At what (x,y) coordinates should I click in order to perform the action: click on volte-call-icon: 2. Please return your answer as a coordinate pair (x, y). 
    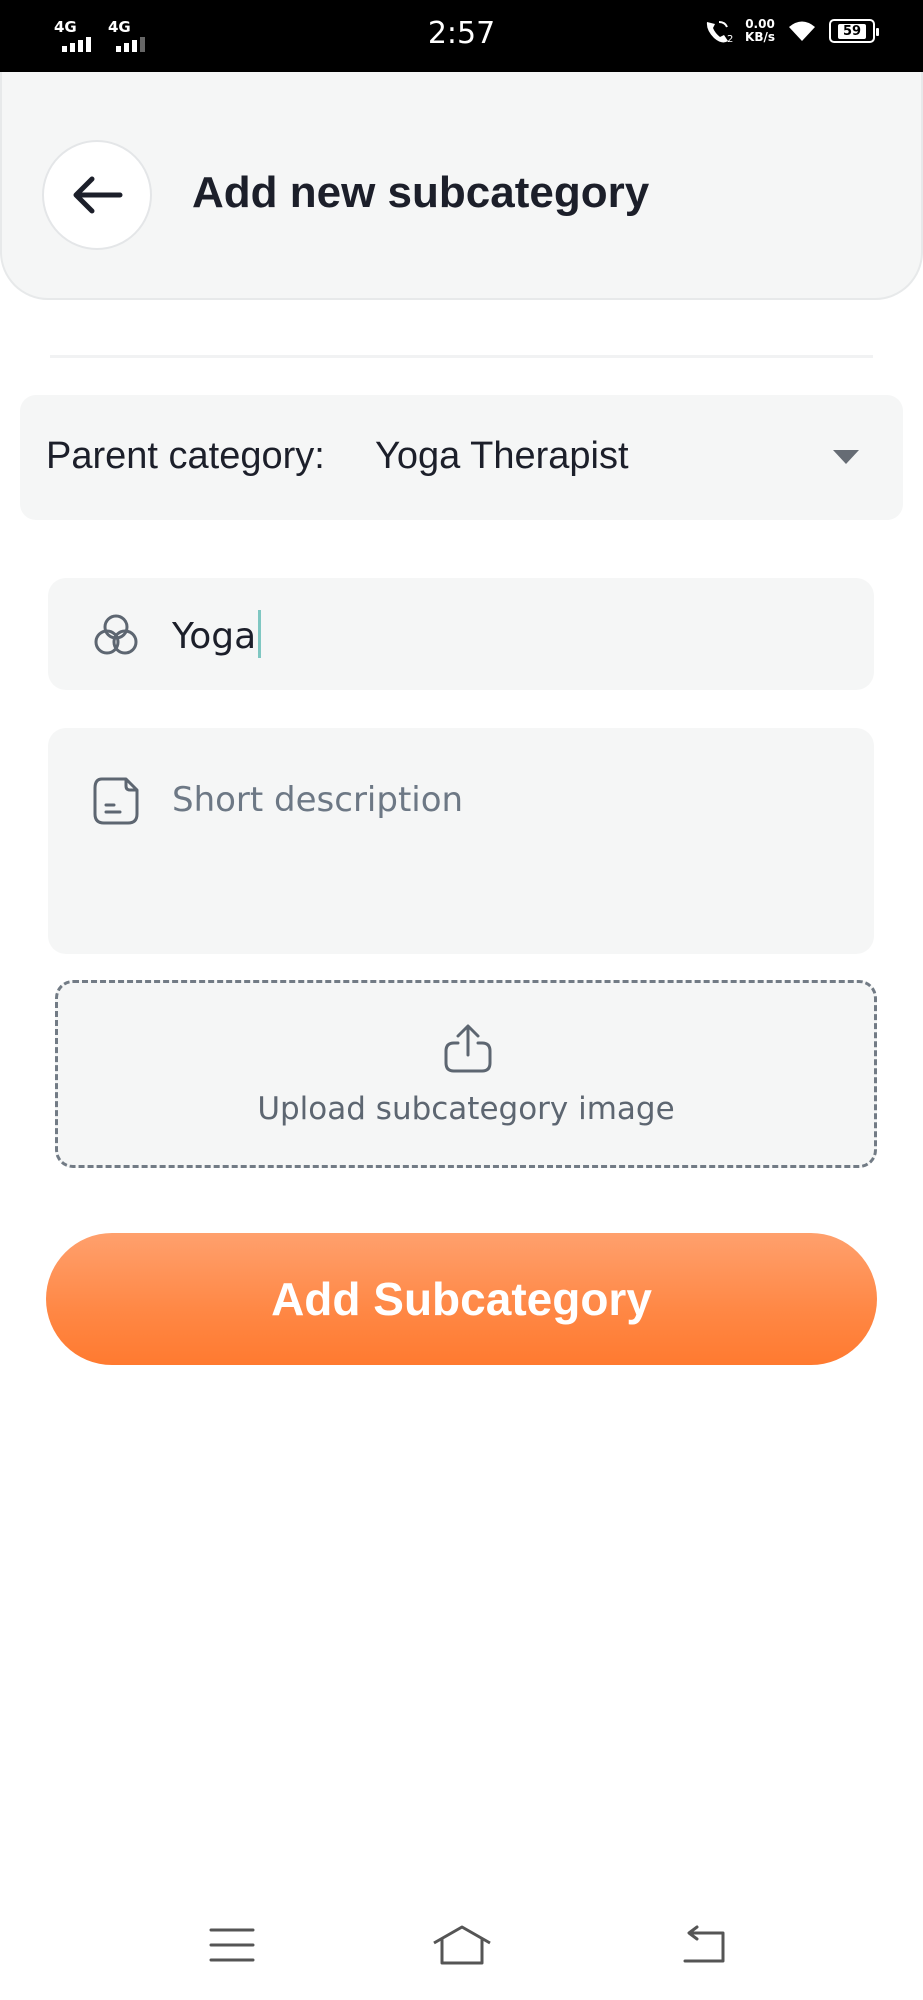
    Looking at the image, I should click on (719, 32).